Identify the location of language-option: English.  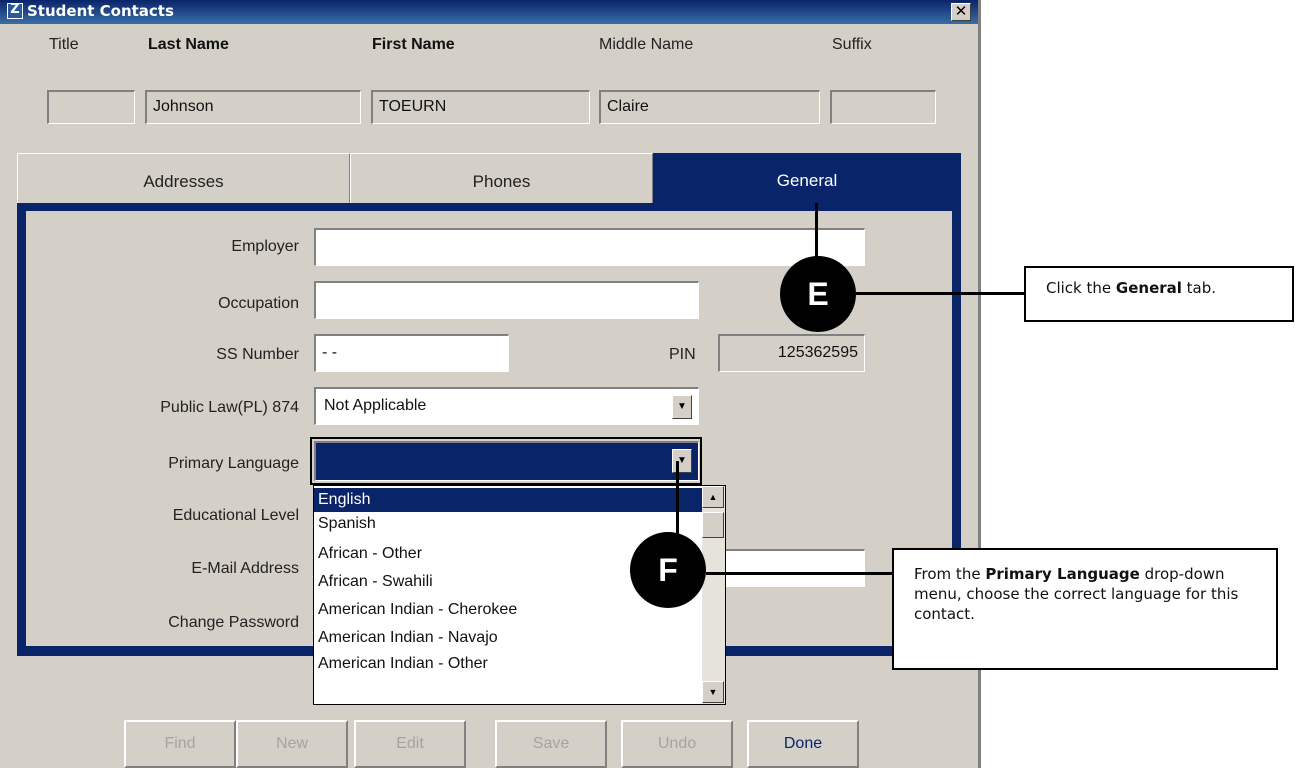
(508, 500).